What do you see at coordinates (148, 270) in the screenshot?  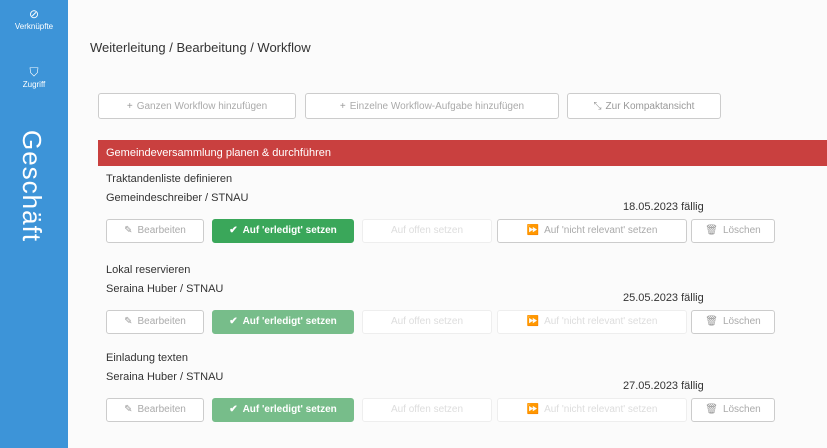 I see `task-title: Lokal reservieren` at bounding box center [148, 270].